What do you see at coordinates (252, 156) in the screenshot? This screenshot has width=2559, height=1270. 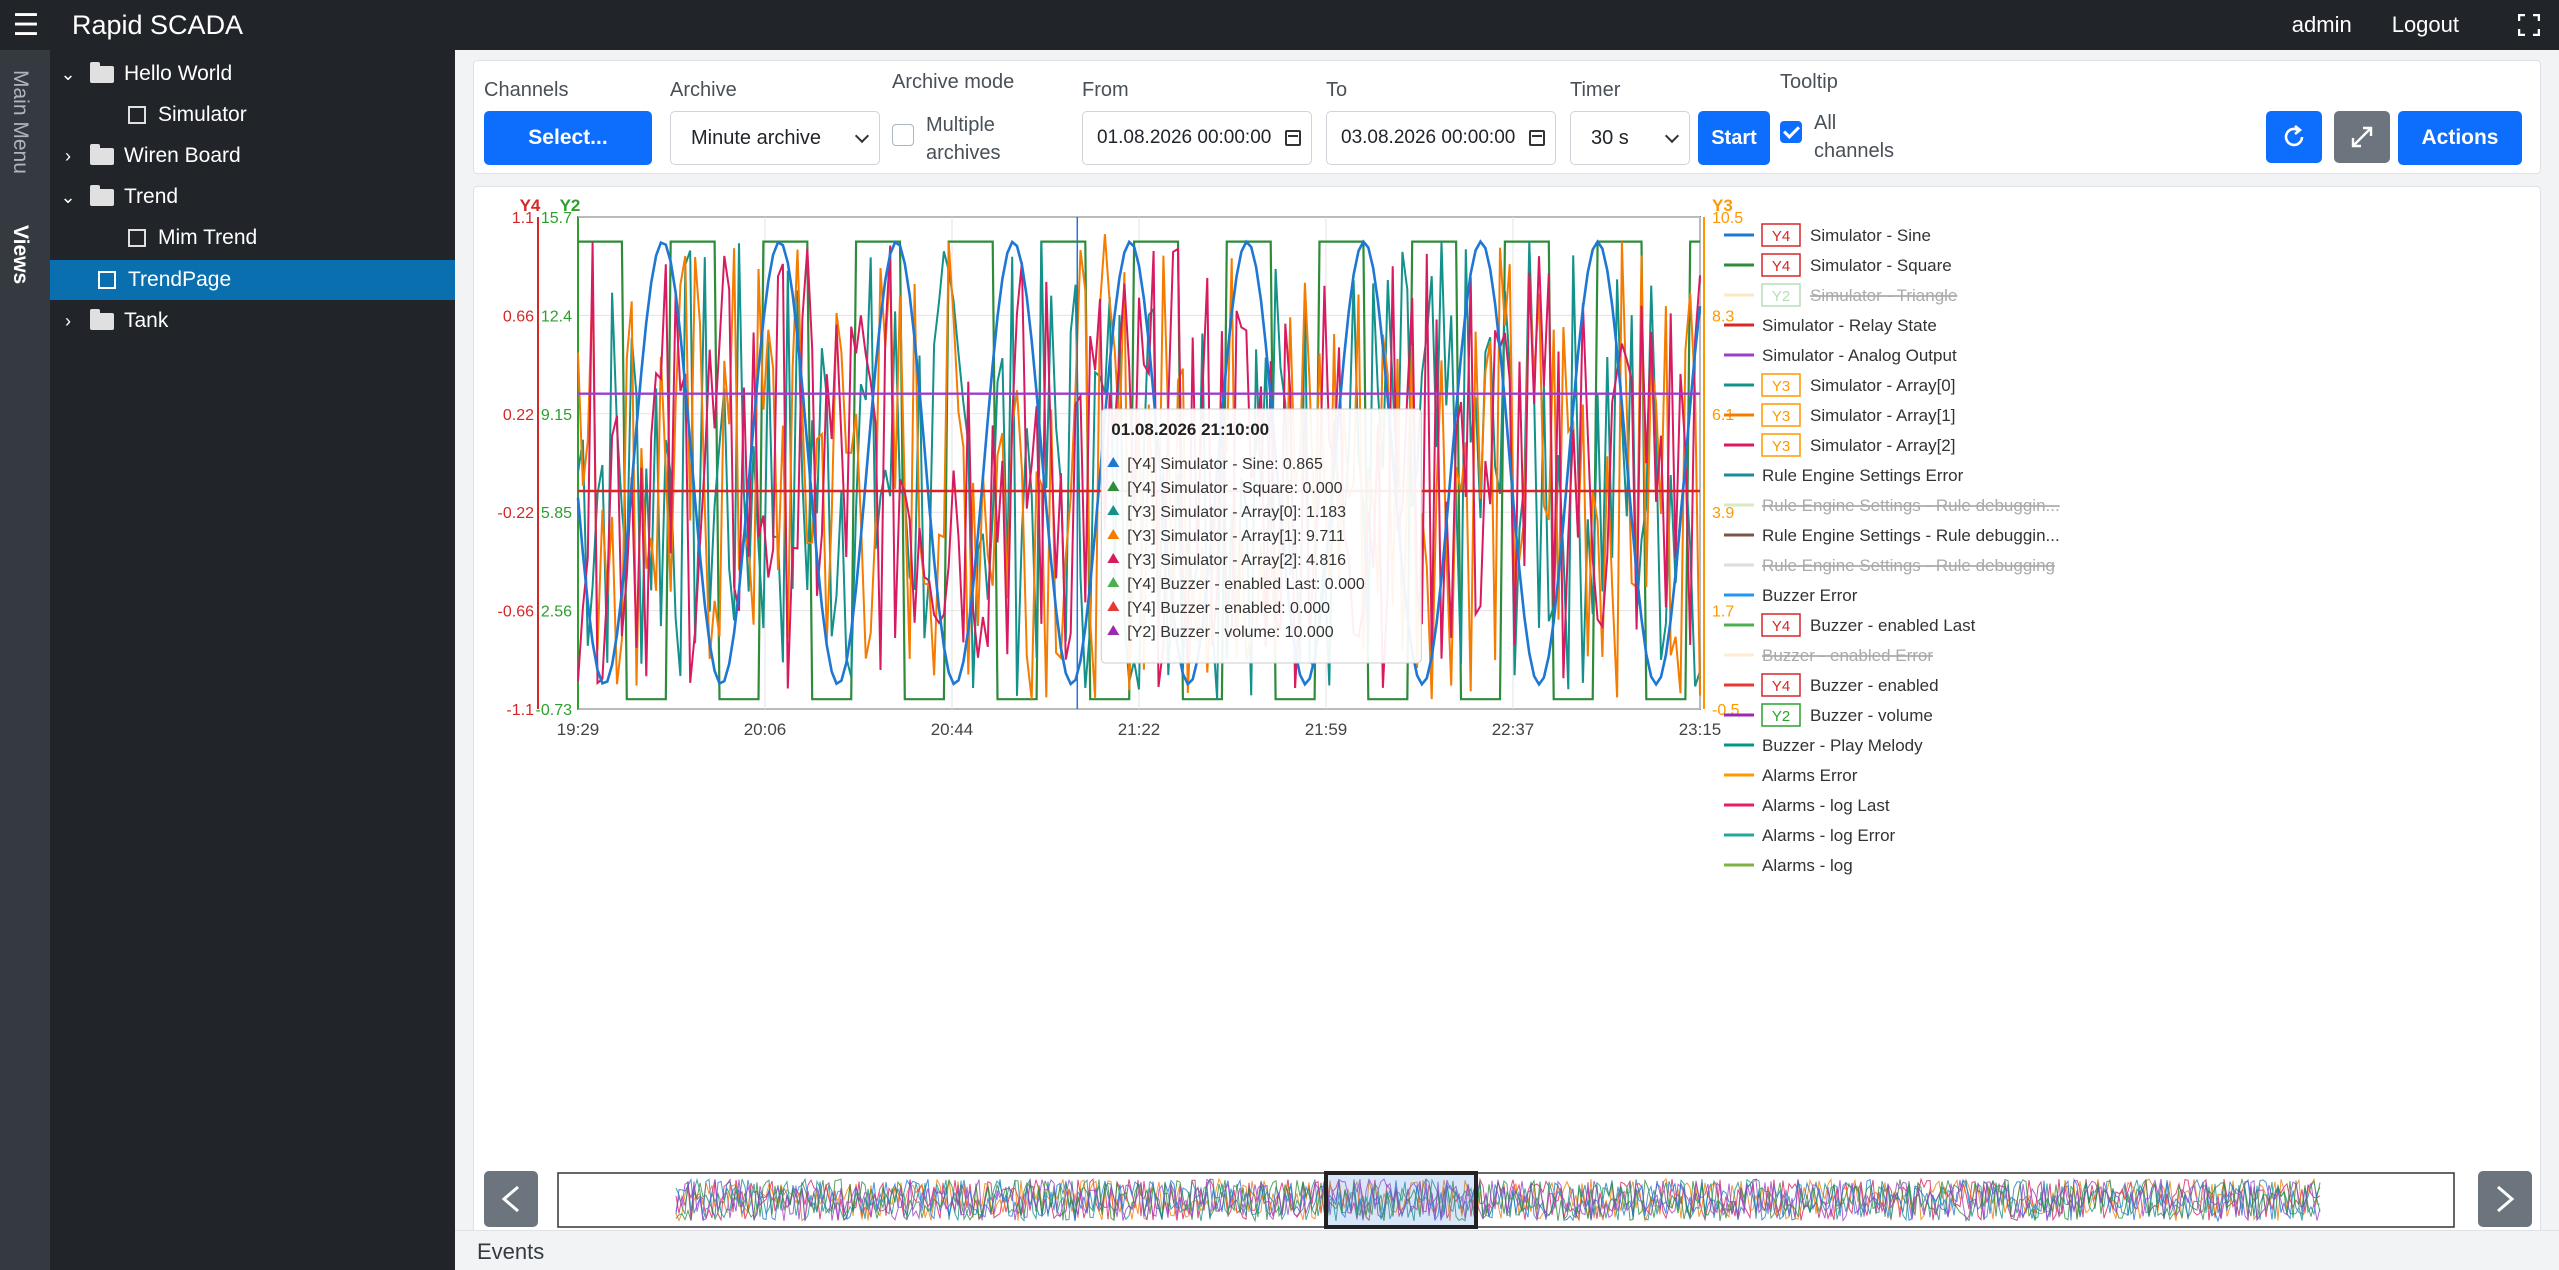 I see `tree-item-wiren-board: › Wiren Board` at bounding box center [252, 156].